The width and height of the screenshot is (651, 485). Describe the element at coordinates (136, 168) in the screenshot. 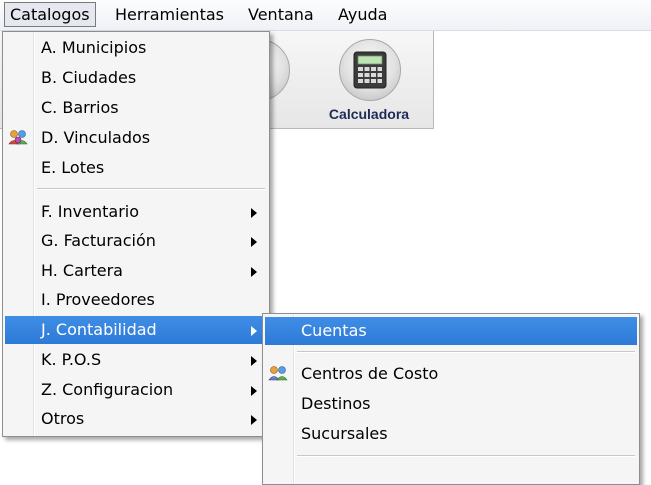

I see `menu-item-lotes: E. Lotes` at that location.